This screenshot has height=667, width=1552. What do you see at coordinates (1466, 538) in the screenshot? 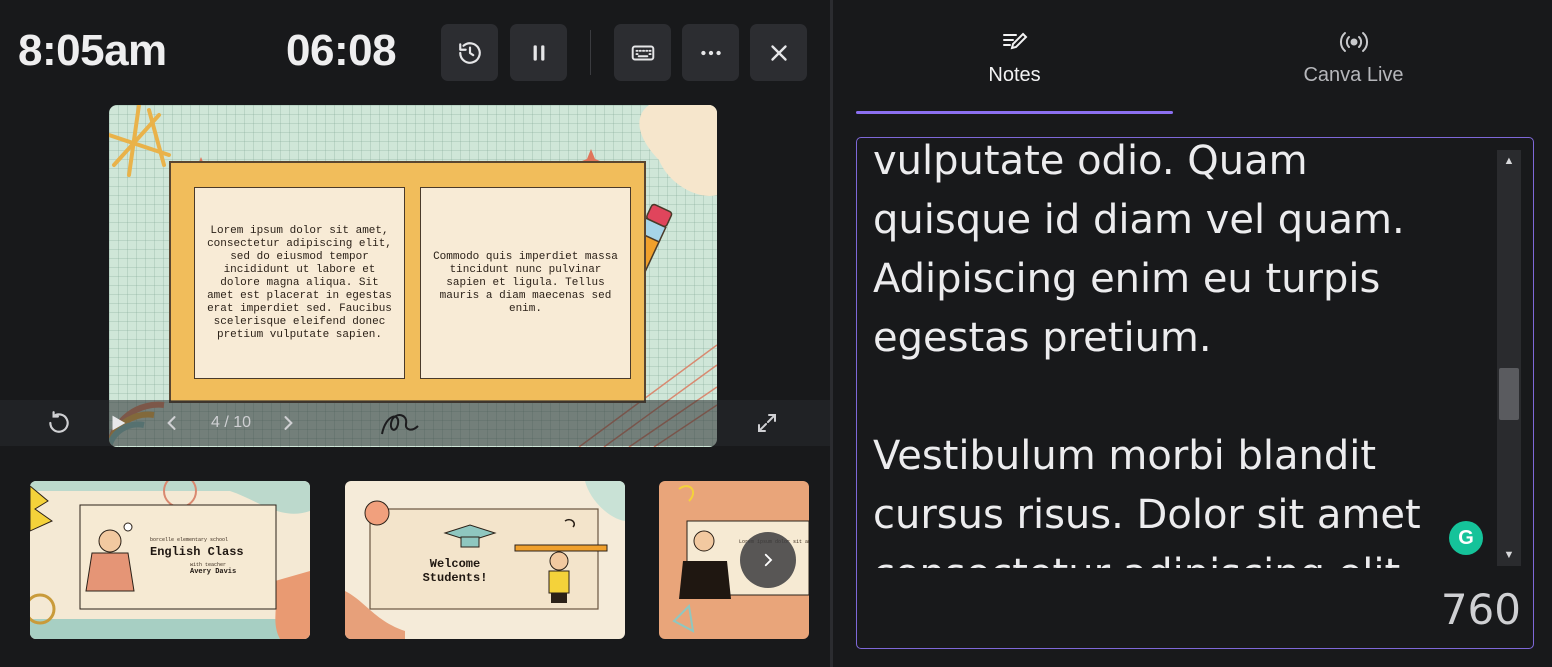
I see `grammarly-icon: G` at bounding box center [1466, 538].